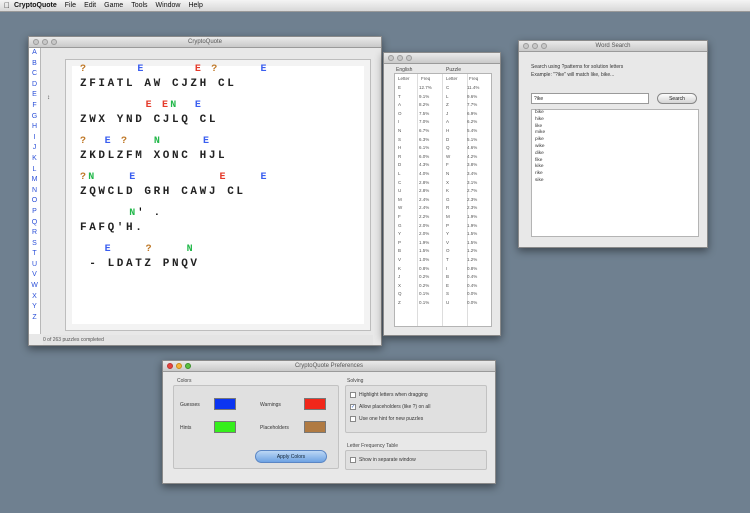 This screenshot has height=513, width=750. What do you see at coordinates (35, 5) in the screenshot?
I see `menu-app-name: CryptoQuote` at bounding box center [35, 5].